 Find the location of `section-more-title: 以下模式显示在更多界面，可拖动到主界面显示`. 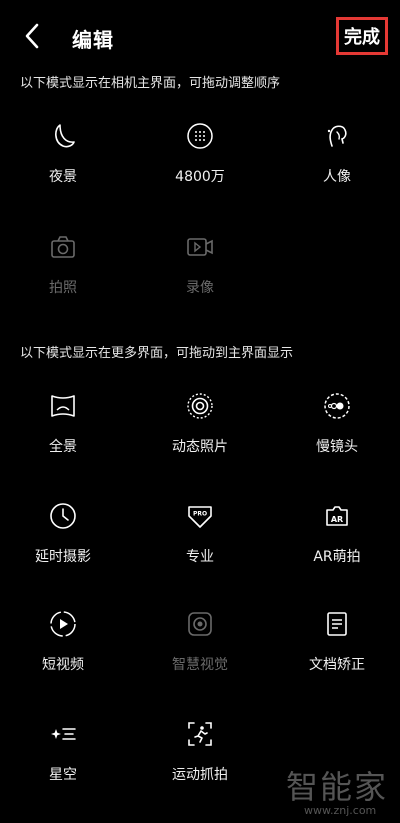

section-more-title: 以下模式显示在更多界面，可拖动到主界面显示 is located at coordinates (157, 353).